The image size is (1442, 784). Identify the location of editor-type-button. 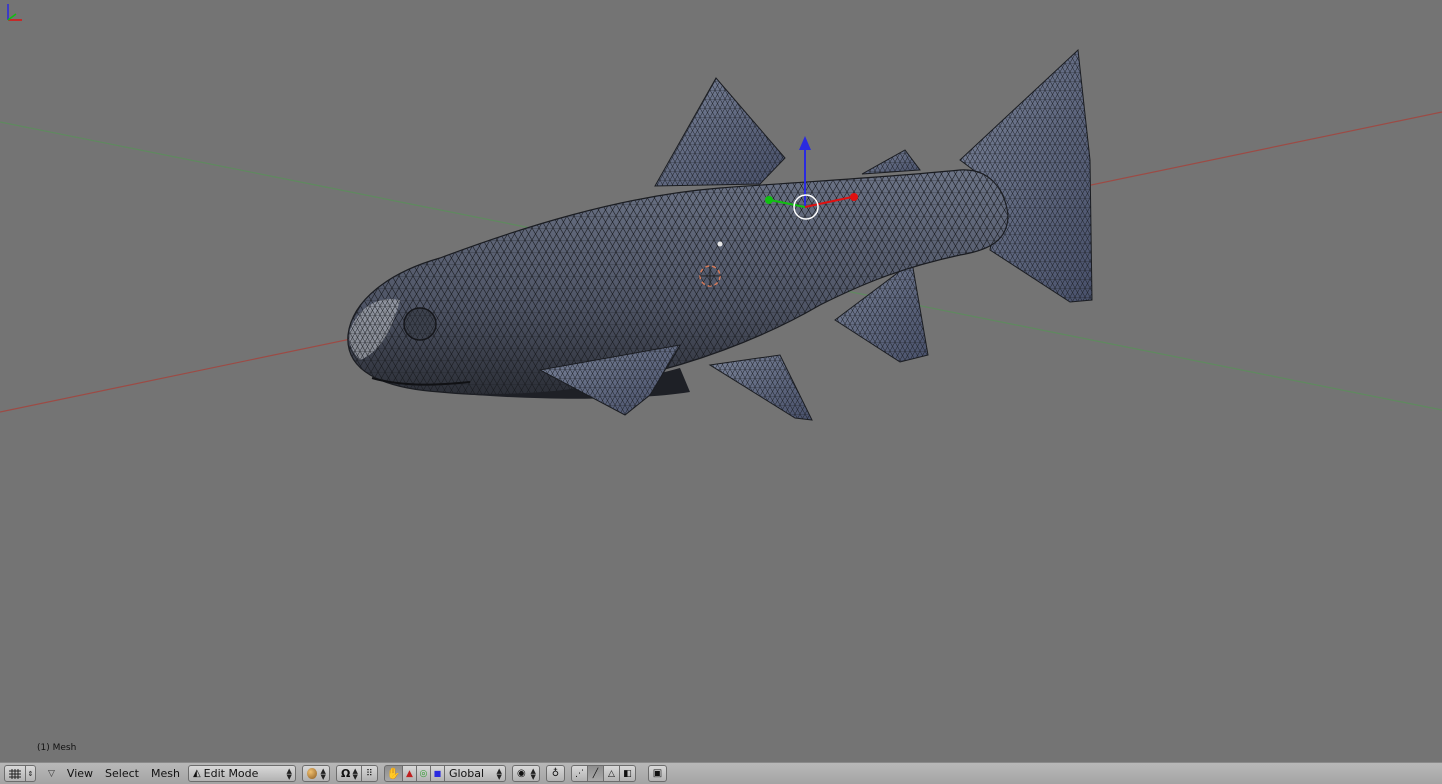
(15, 773).